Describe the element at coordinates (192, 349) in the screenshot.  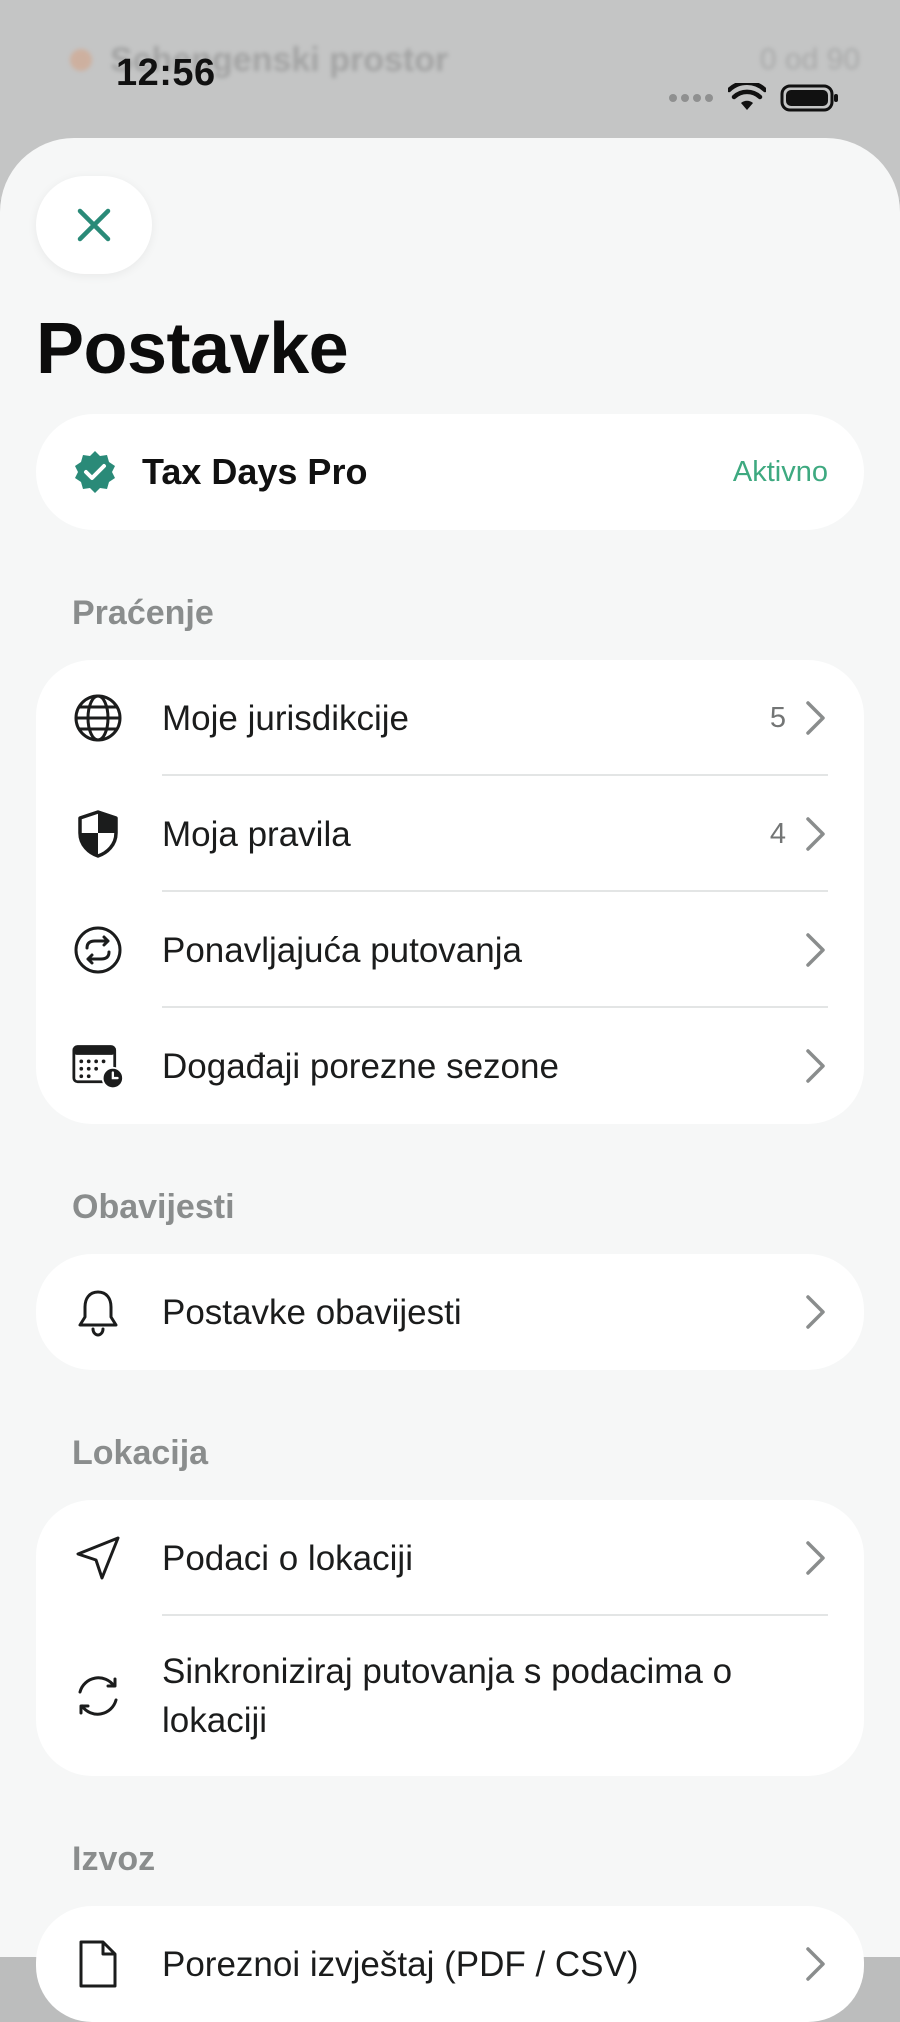
I see `page-title: Postavke` at that location.